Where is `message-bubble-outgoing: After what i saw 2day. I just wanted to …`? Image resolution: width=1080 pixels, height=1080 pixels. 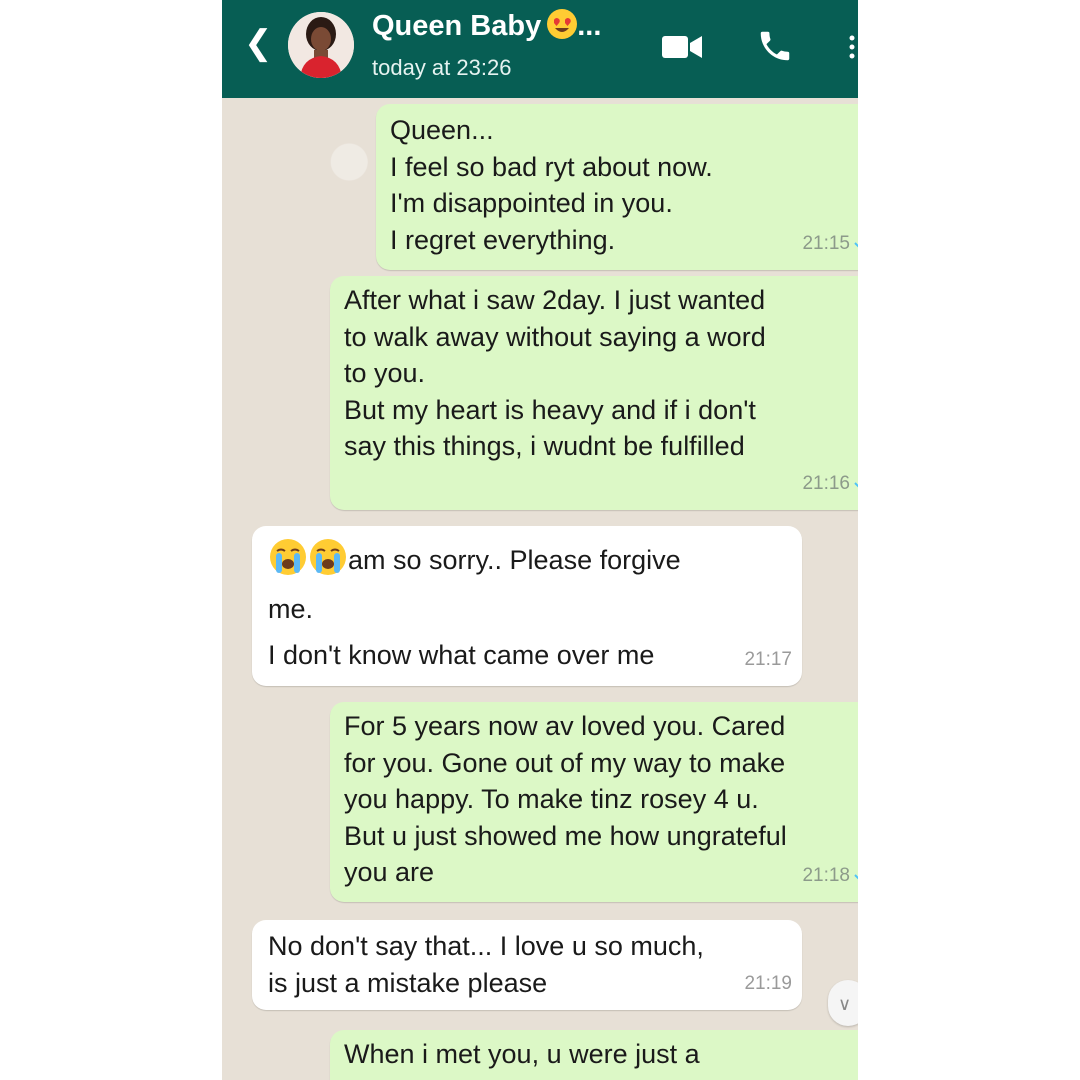 message-bubble-outgoing: After what i saw 2day. I just wanted to … is located at coordinates (594, 393).